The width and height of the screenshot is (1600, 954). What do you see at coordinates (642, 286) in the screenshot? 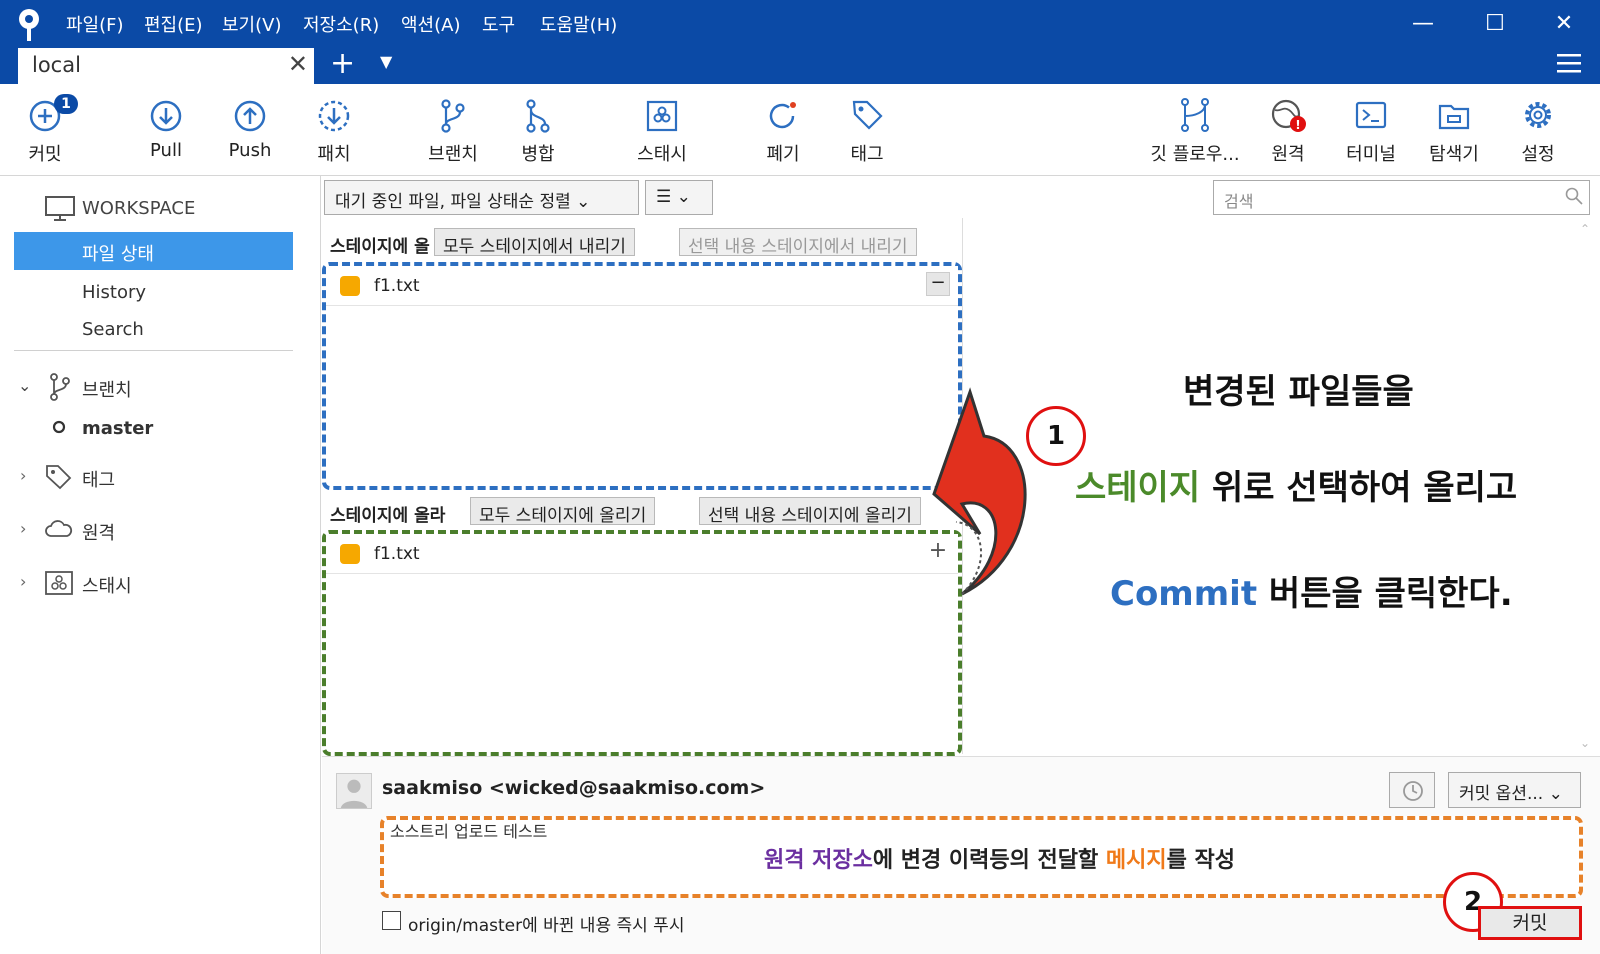
I see `list-item: f1.txt −` at bounding box center [642, 286].